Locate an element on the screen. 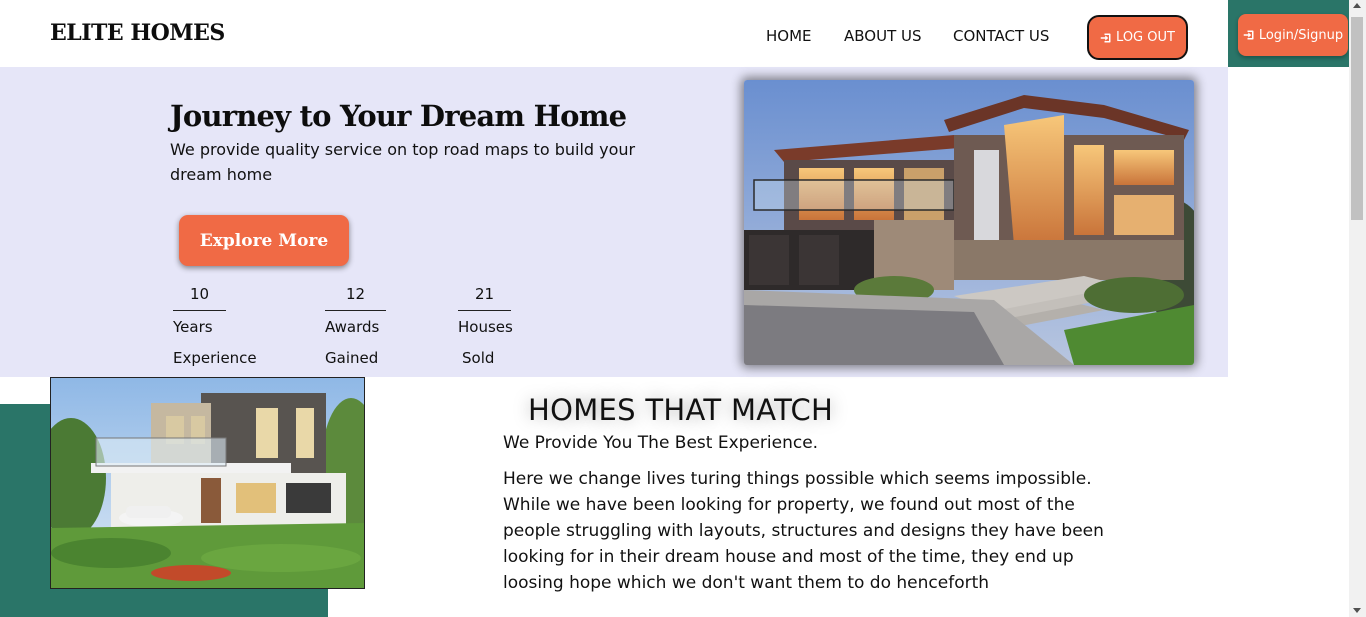 The height and width of the screenshot is (617, 1366). stat-years: 10 Years Experience is located at coordinates (215, 328).